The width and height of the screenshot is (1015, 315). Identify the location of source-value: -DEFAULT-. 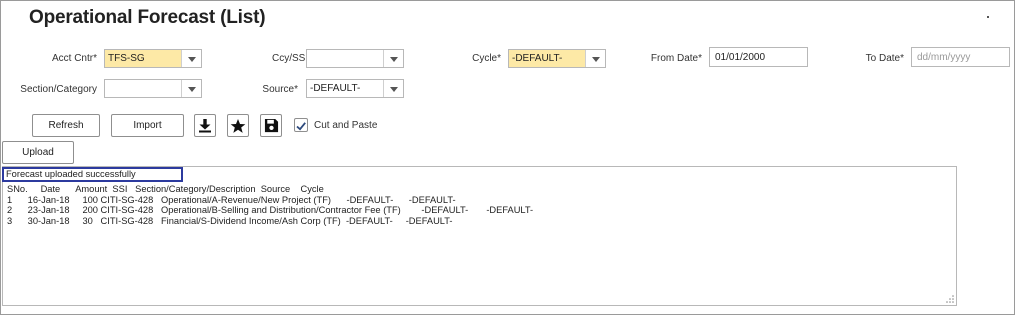
(335, 88).